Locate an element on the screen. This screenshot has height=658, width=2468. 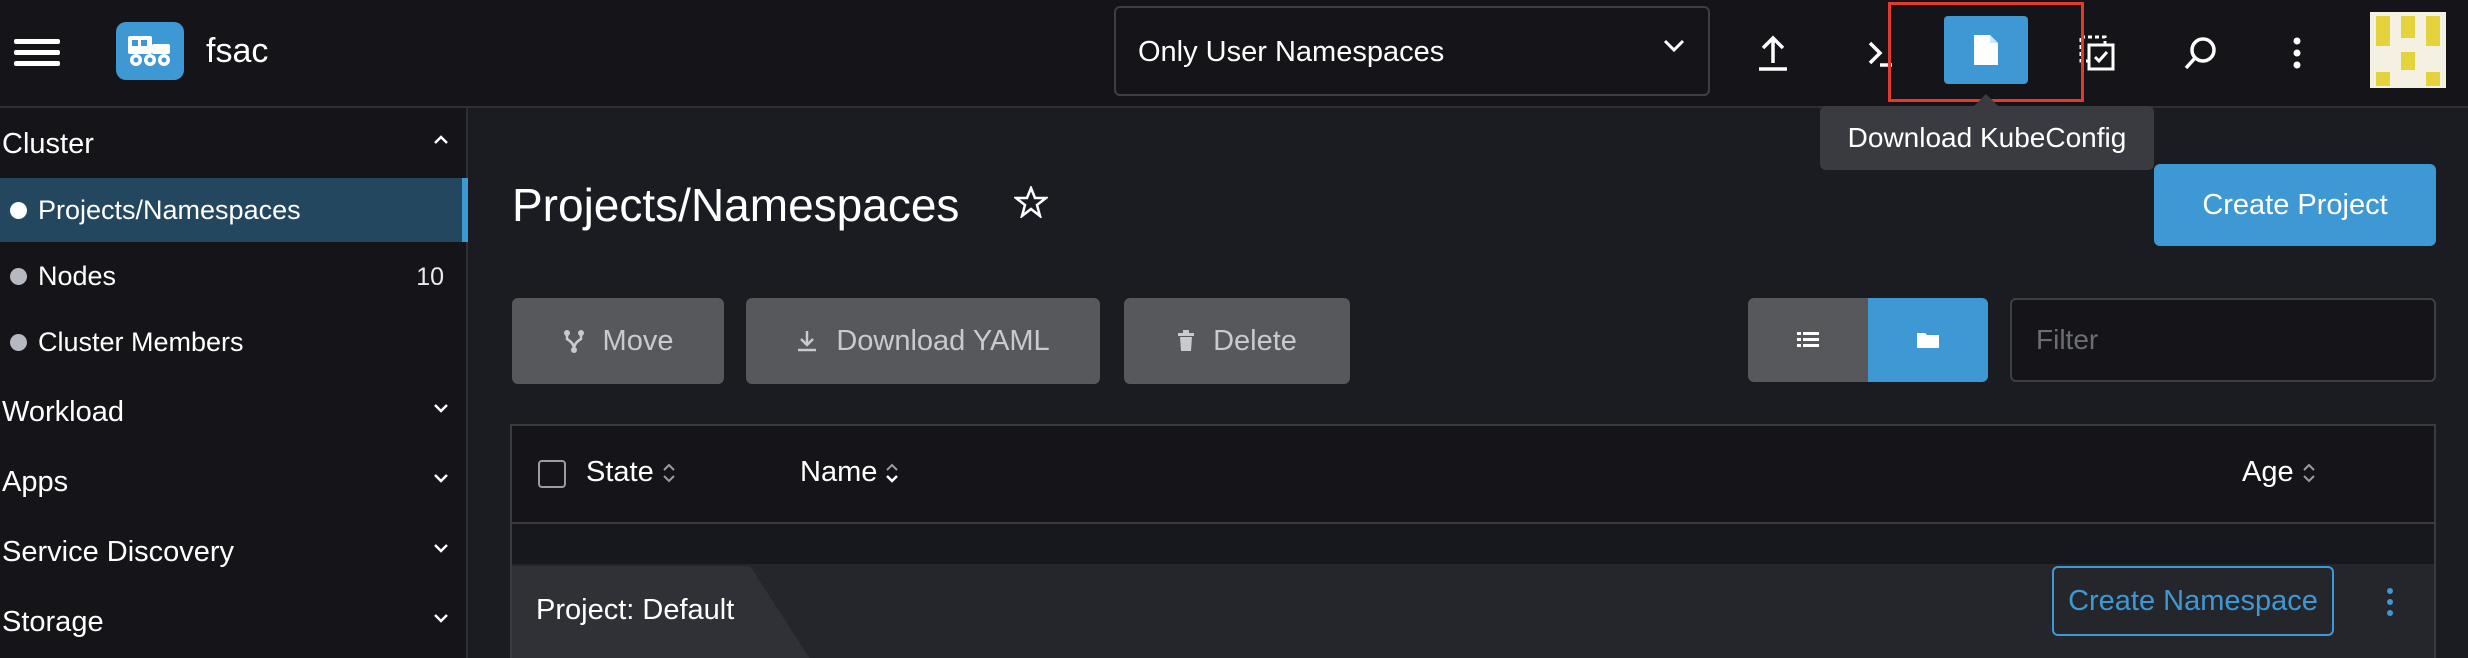
move-label: Move is located at coordinates (638, 340).